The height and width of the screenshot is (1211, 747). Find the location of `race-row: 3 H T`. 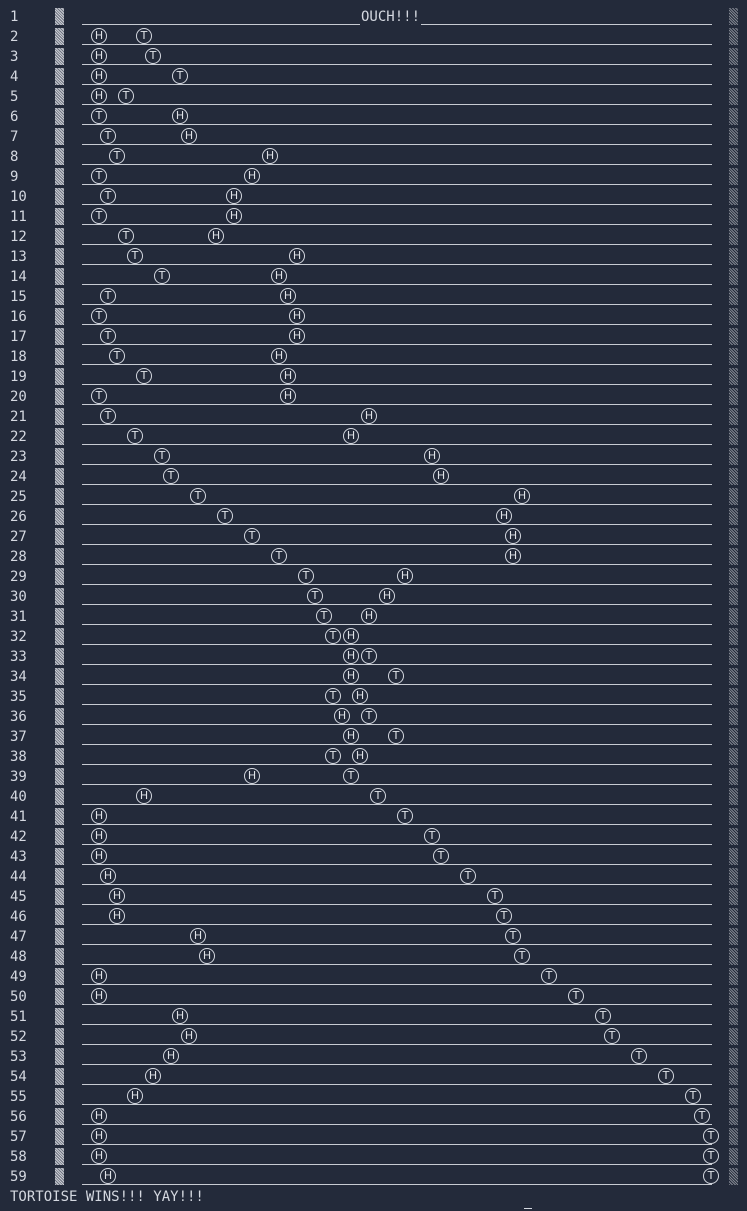

race-row: 3 H T is located at coordinates (373, 57).